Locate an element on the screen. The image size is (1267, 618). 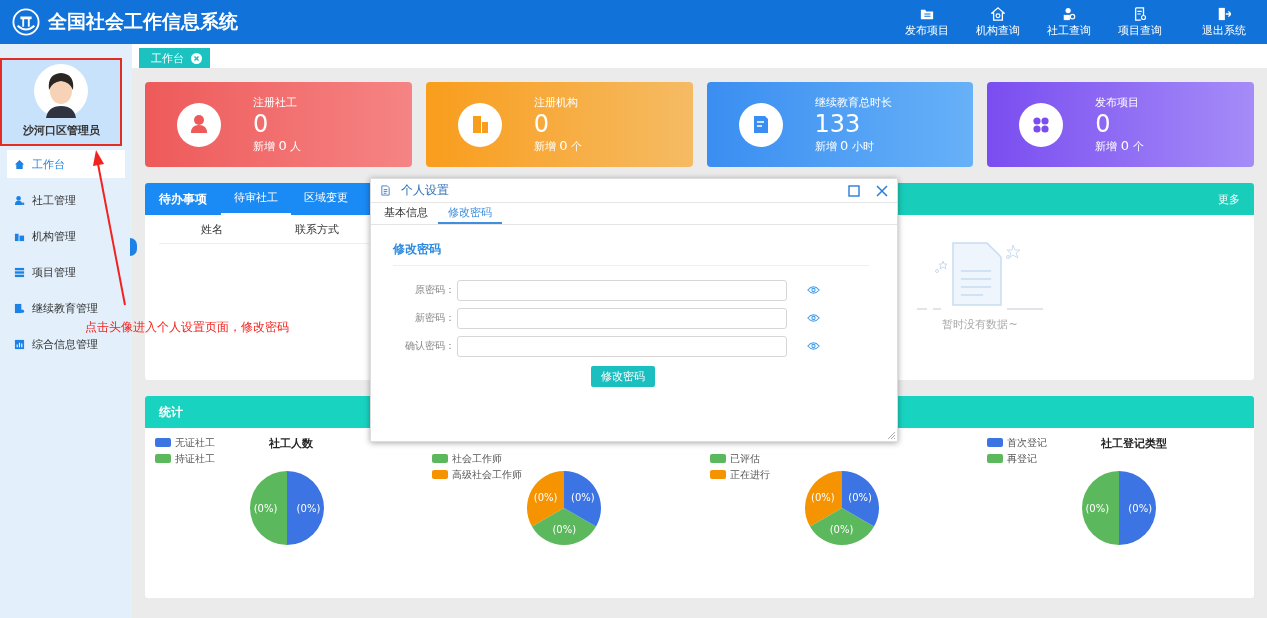
legend-label: 高级社会工作师 is located at coordinates (487, 474).